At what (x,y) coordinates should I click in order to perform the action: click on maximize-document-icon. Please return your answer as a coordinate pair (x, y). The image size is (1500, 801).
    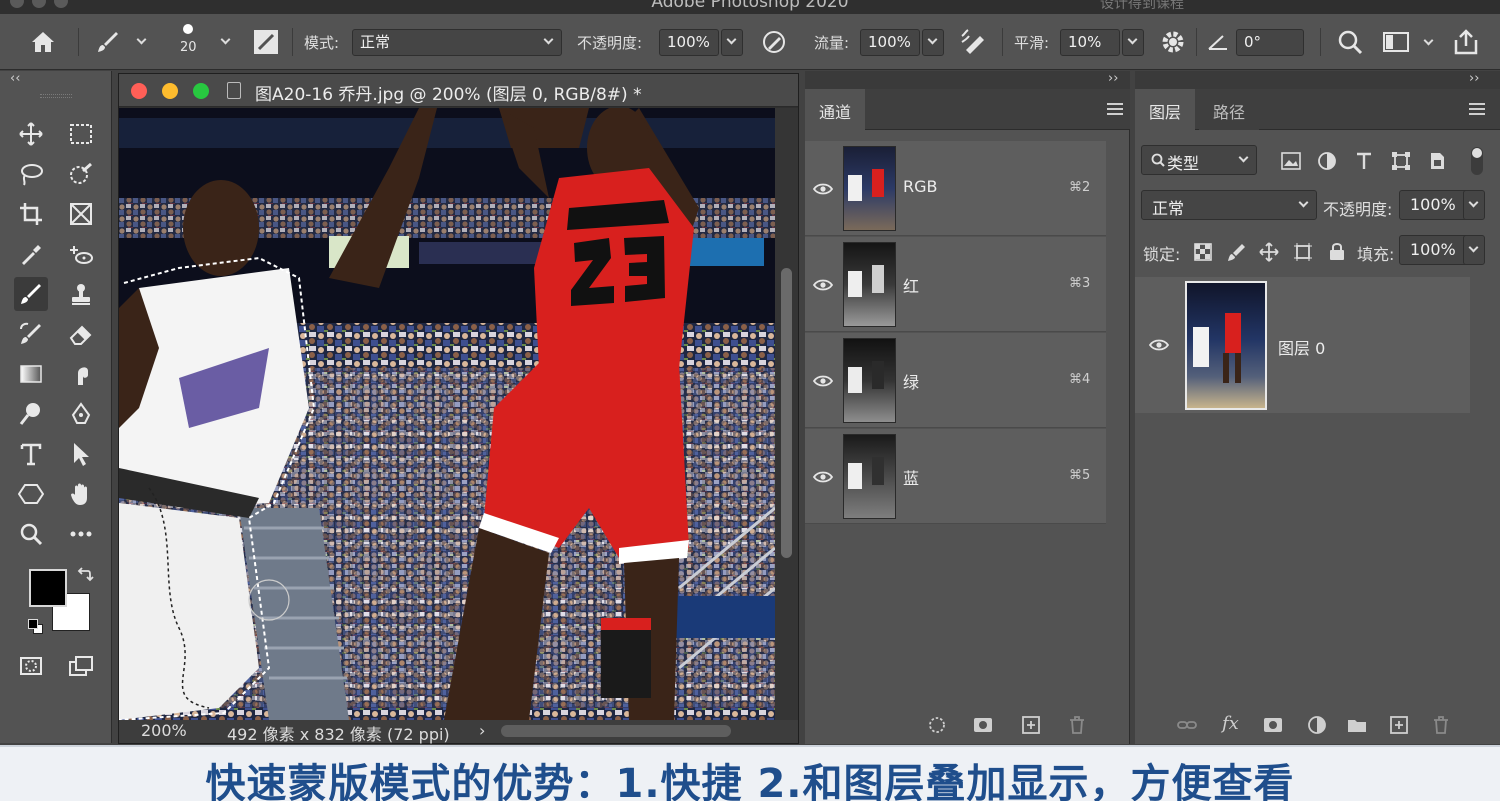
    Looking at the image, I should click on (201, 91).